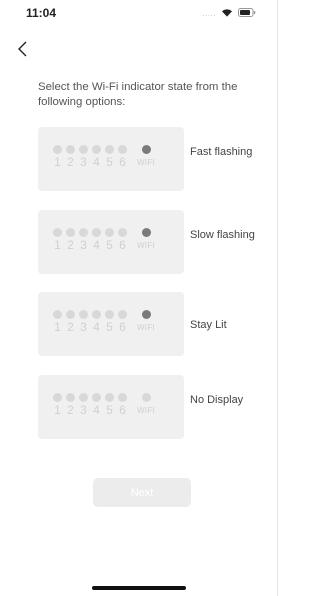 Image resolution: width=320 pixels, height=596 pixels. What do you see at coordinates (139, 588) in the screenshot?
I see `home-indicator` at bounding box center [139, 588].